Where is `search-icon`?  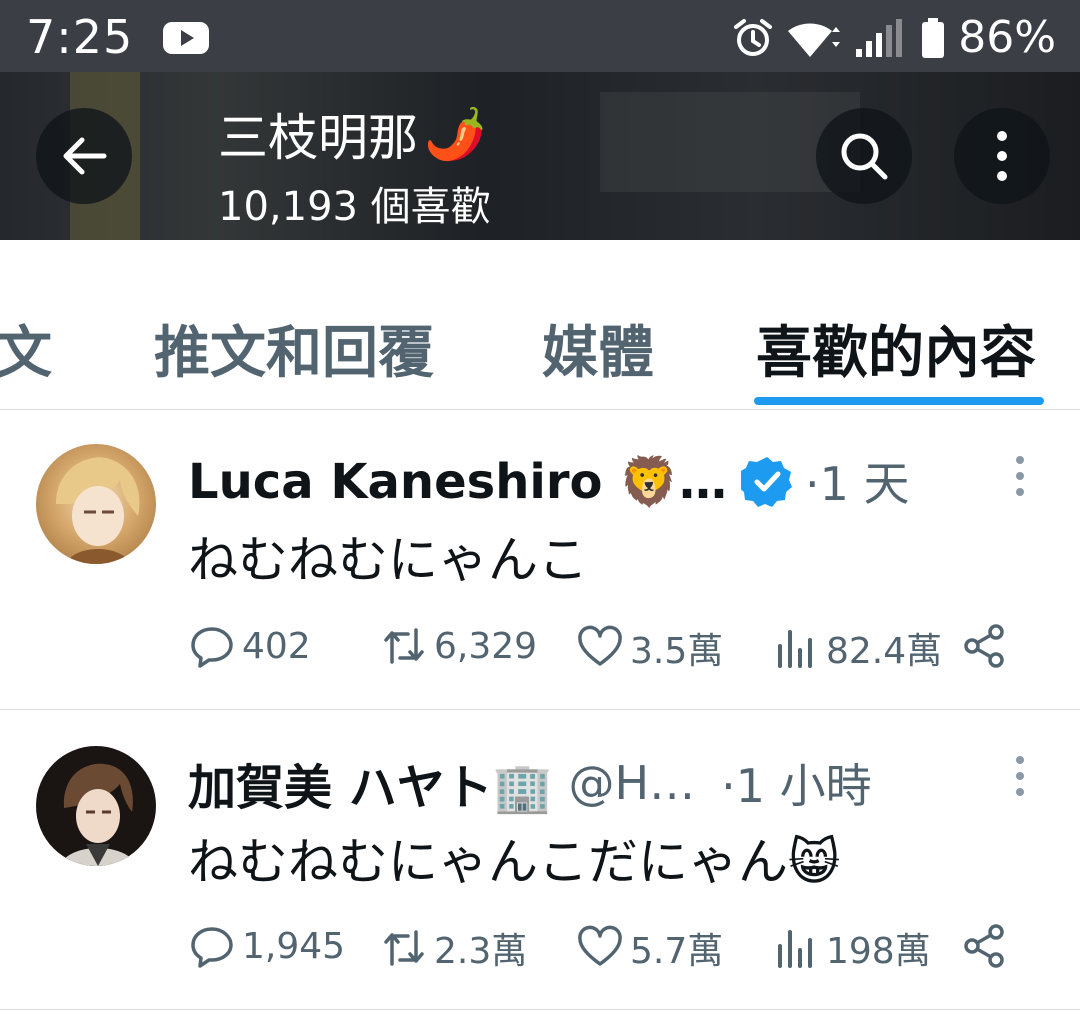
search-icon is located at coordinates (864, 156).